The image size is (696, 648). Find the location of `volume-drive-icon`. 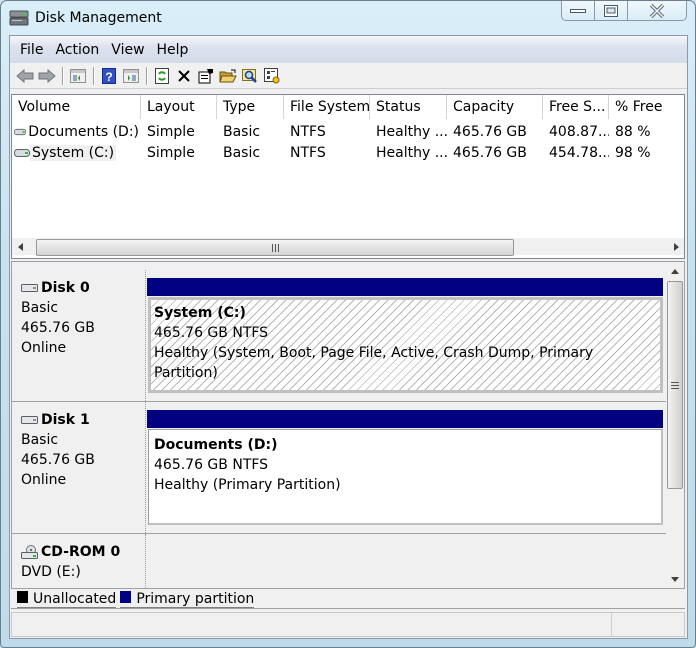

volume-drive-icon is located at coordinates (22, 152).